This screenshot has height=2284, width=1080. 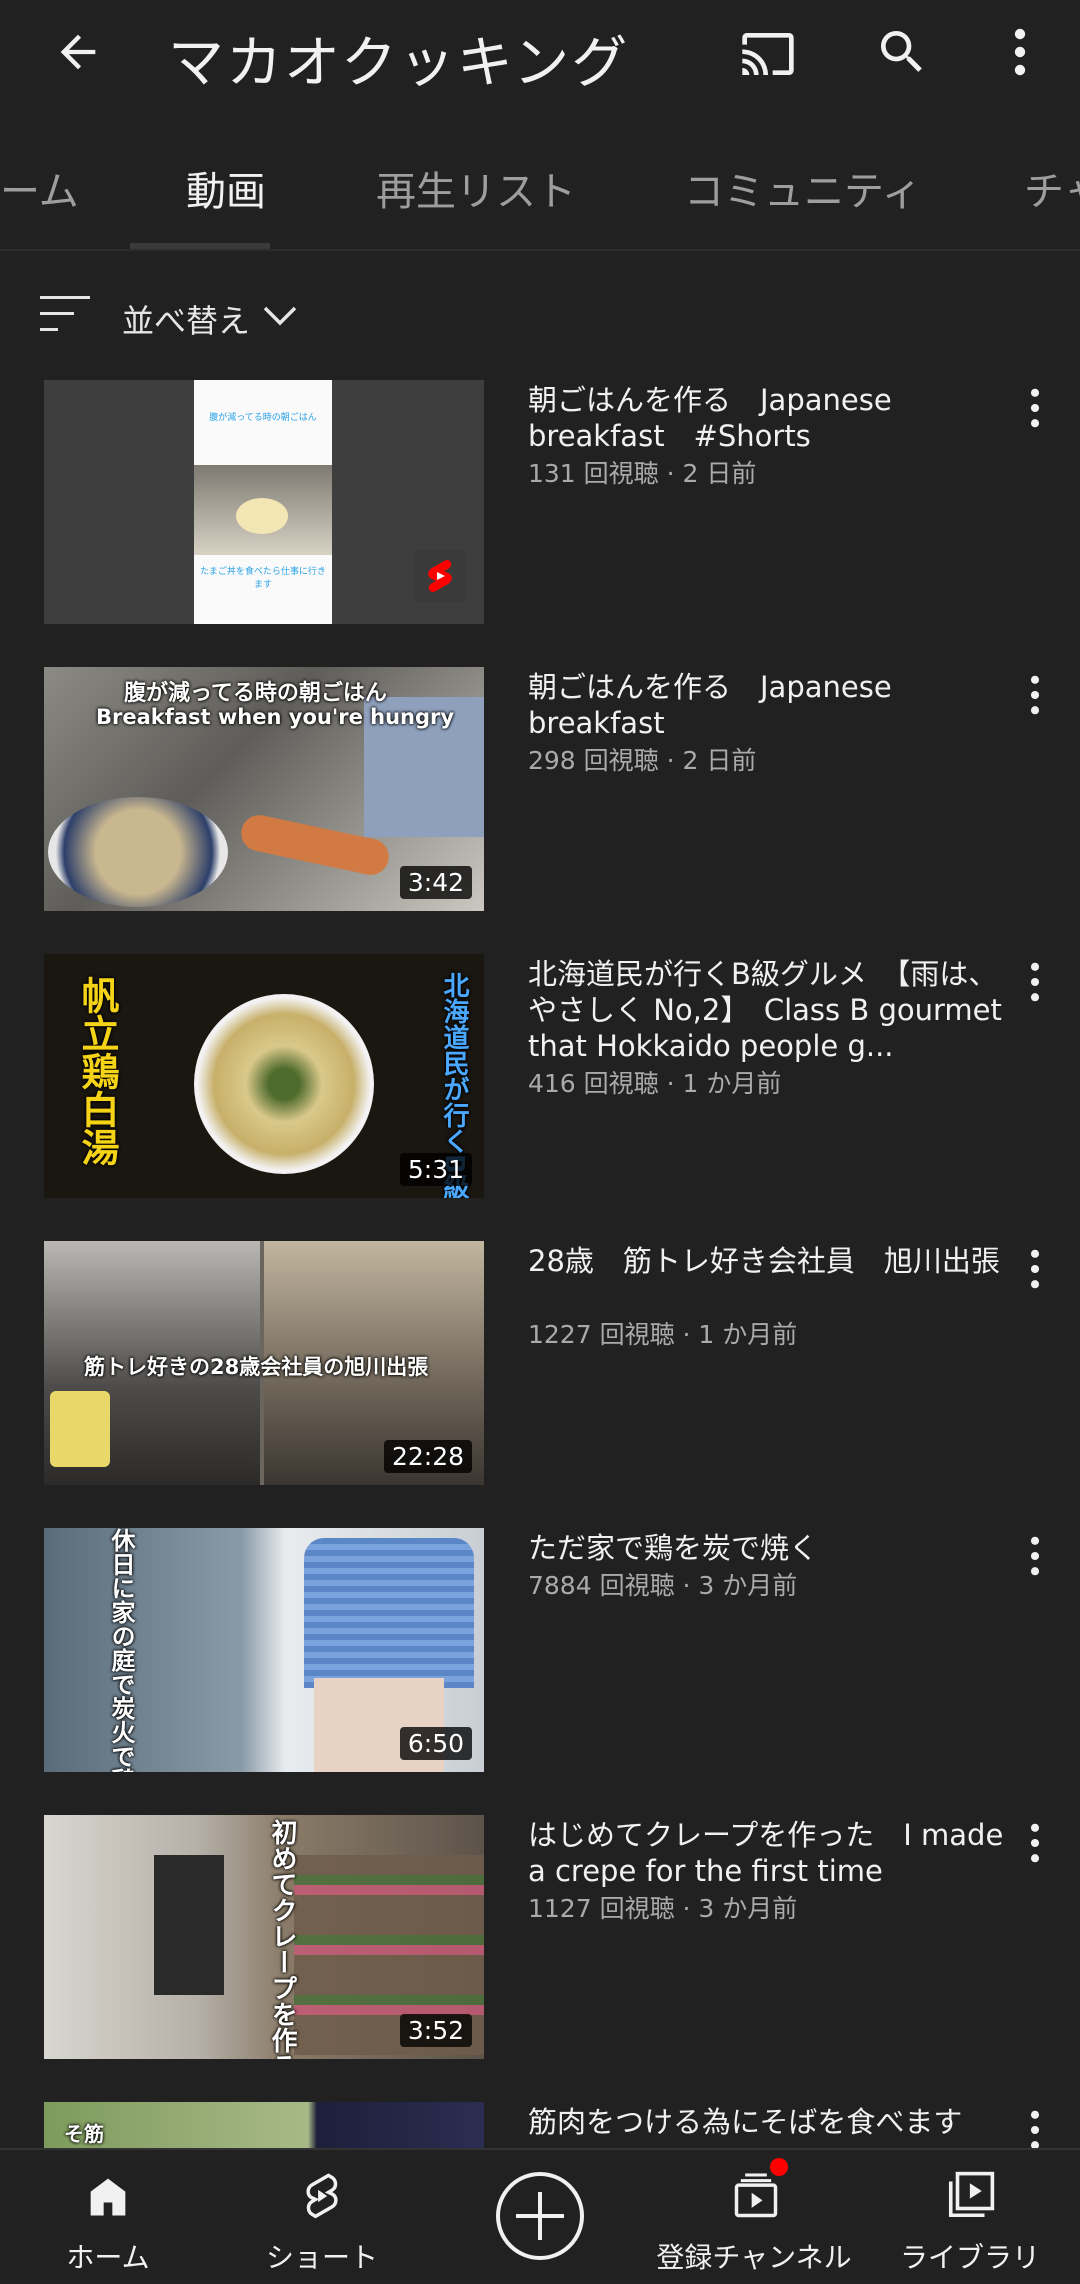 What do you see at coordinates (226, 188) in the screenshot?
I see `tab-videos: 動画` at bounding box center [226, 188].